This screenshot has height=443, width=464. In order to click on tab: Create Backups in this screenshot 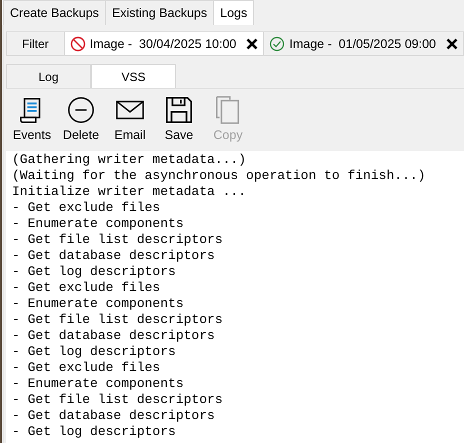, I will do `click(54, 12)`.